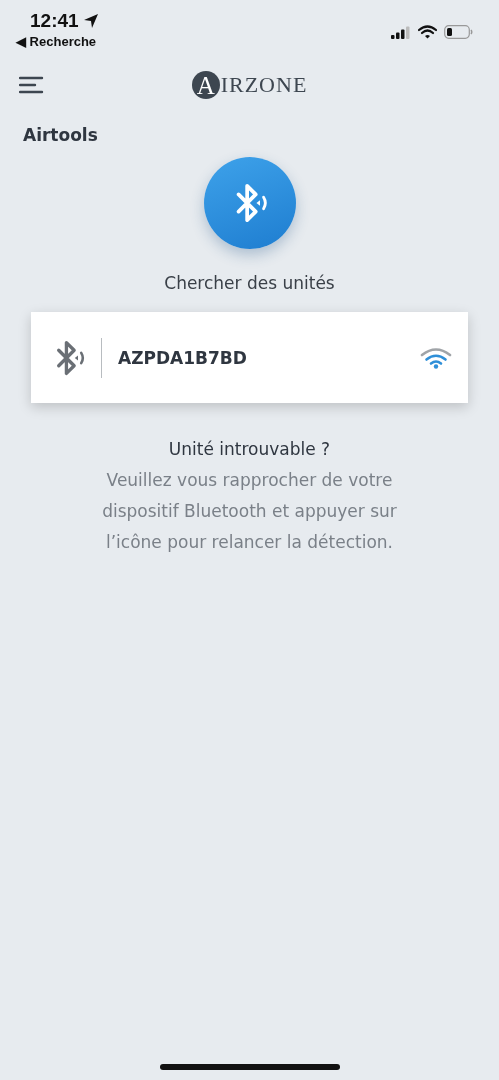 Image resolution: width=499 pixels, height=1080 pixels. I want to click on help-title: Unité introuvable ?, so click(249, 449).